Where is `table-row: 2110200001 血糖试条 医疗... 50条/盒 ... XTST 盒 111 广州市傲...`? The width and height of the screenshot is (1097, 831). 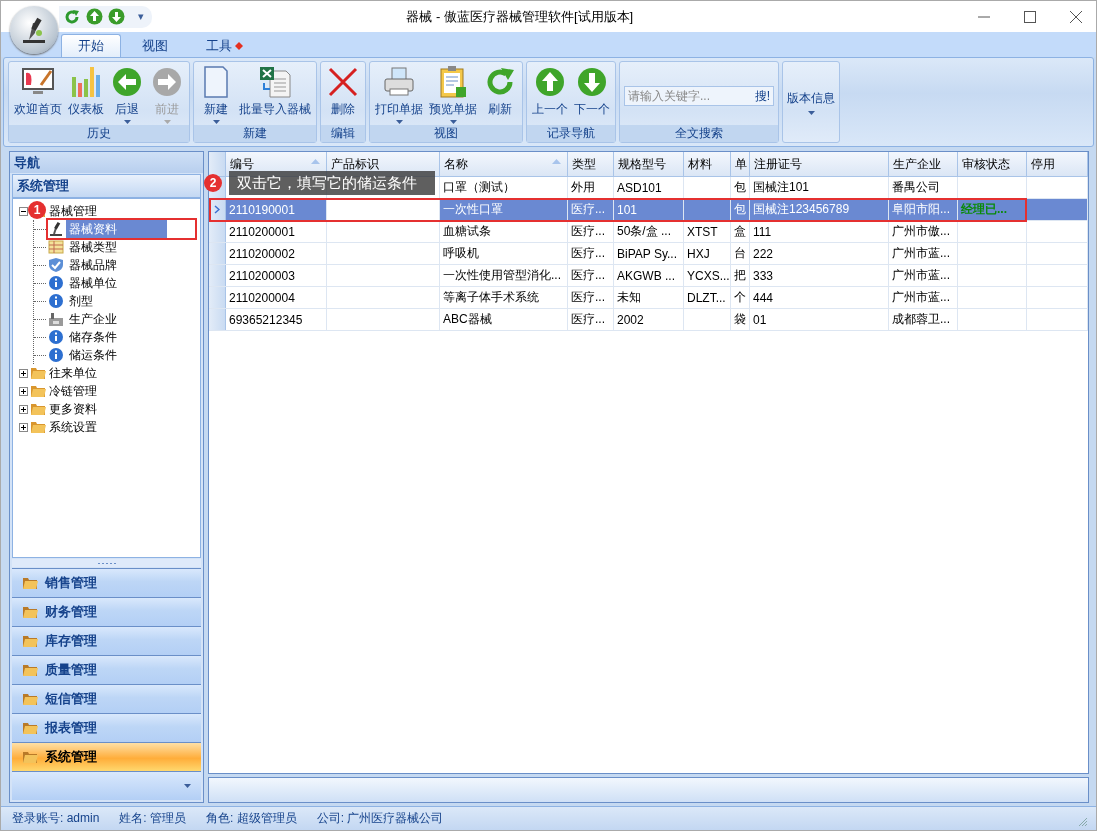
table-row: 2110200001 血糖试条 医疗... 50条/盒 ... XTST 盒 111 广州市傲... is located at coordinates (648, 232).